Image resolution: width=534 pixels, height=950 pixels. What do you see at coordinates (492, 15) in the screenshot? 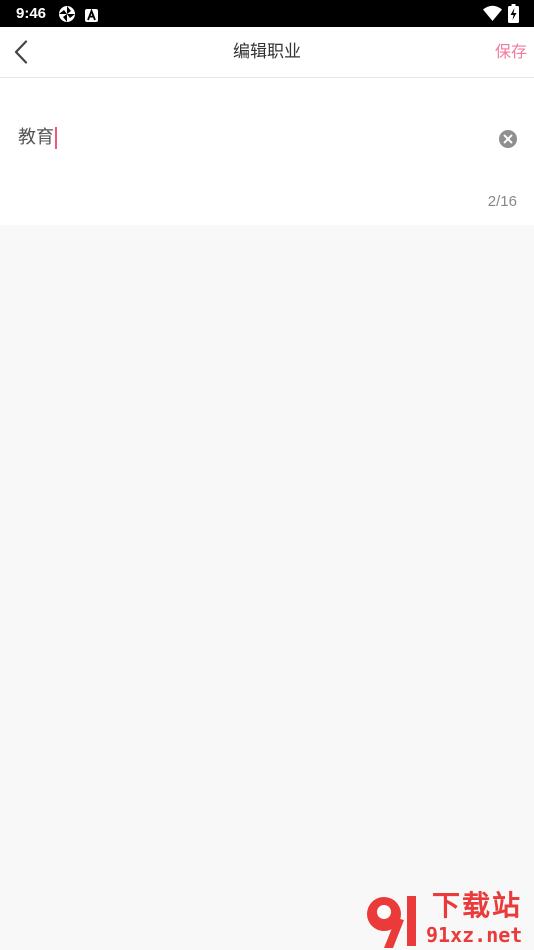
I see `wifi-icon` at bounding box center [492, 15].